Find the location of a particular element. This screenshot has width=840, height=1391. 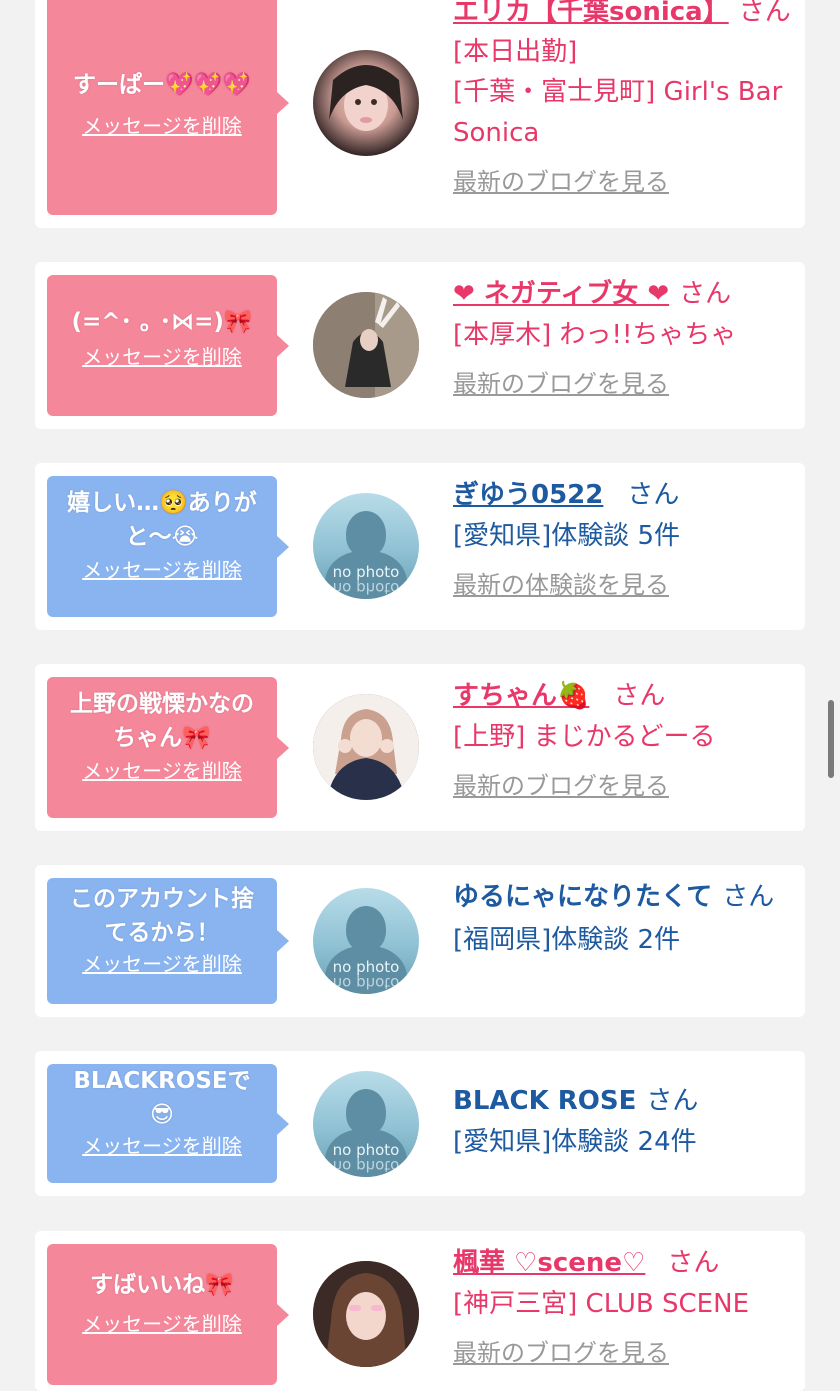

user-info: ❤ ネガティブ女 ❤ さん [本厚木] わっ!!ちゃちゃ 最新のブログを見る is located at coordinates (623, 337).